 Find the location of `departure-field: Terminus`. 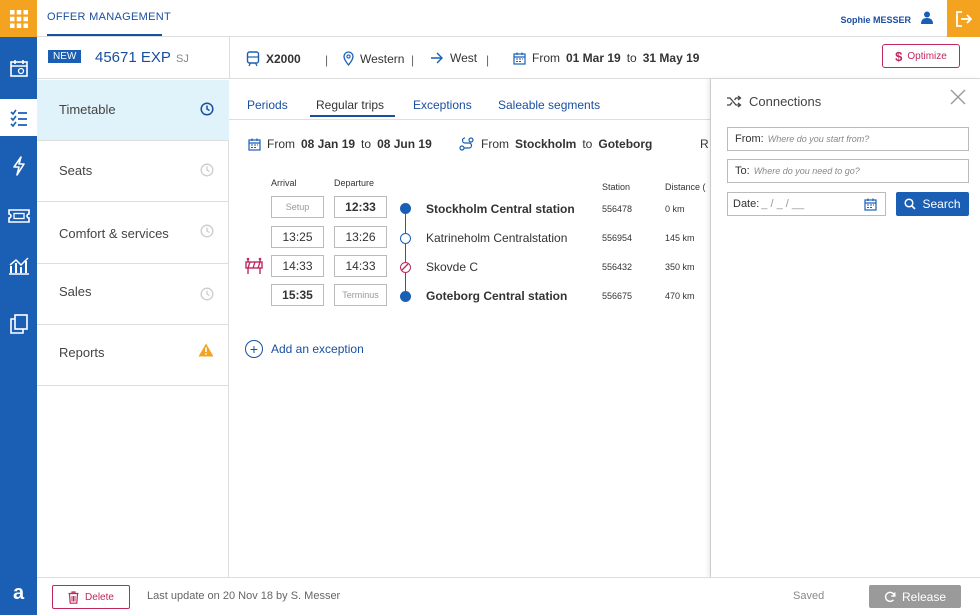

departure-field: Terminus is located at coordinates (360, 295).